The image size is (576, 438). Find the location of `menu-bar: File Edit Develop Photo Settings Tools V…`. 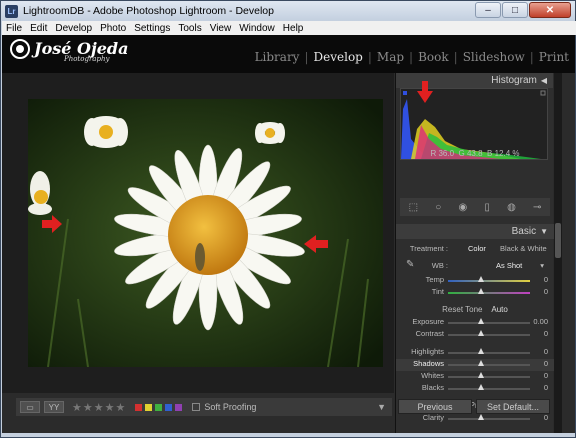

menu-bar: File Edit Develop Photo Settings Tools V… is located at coordinates (289, 28).